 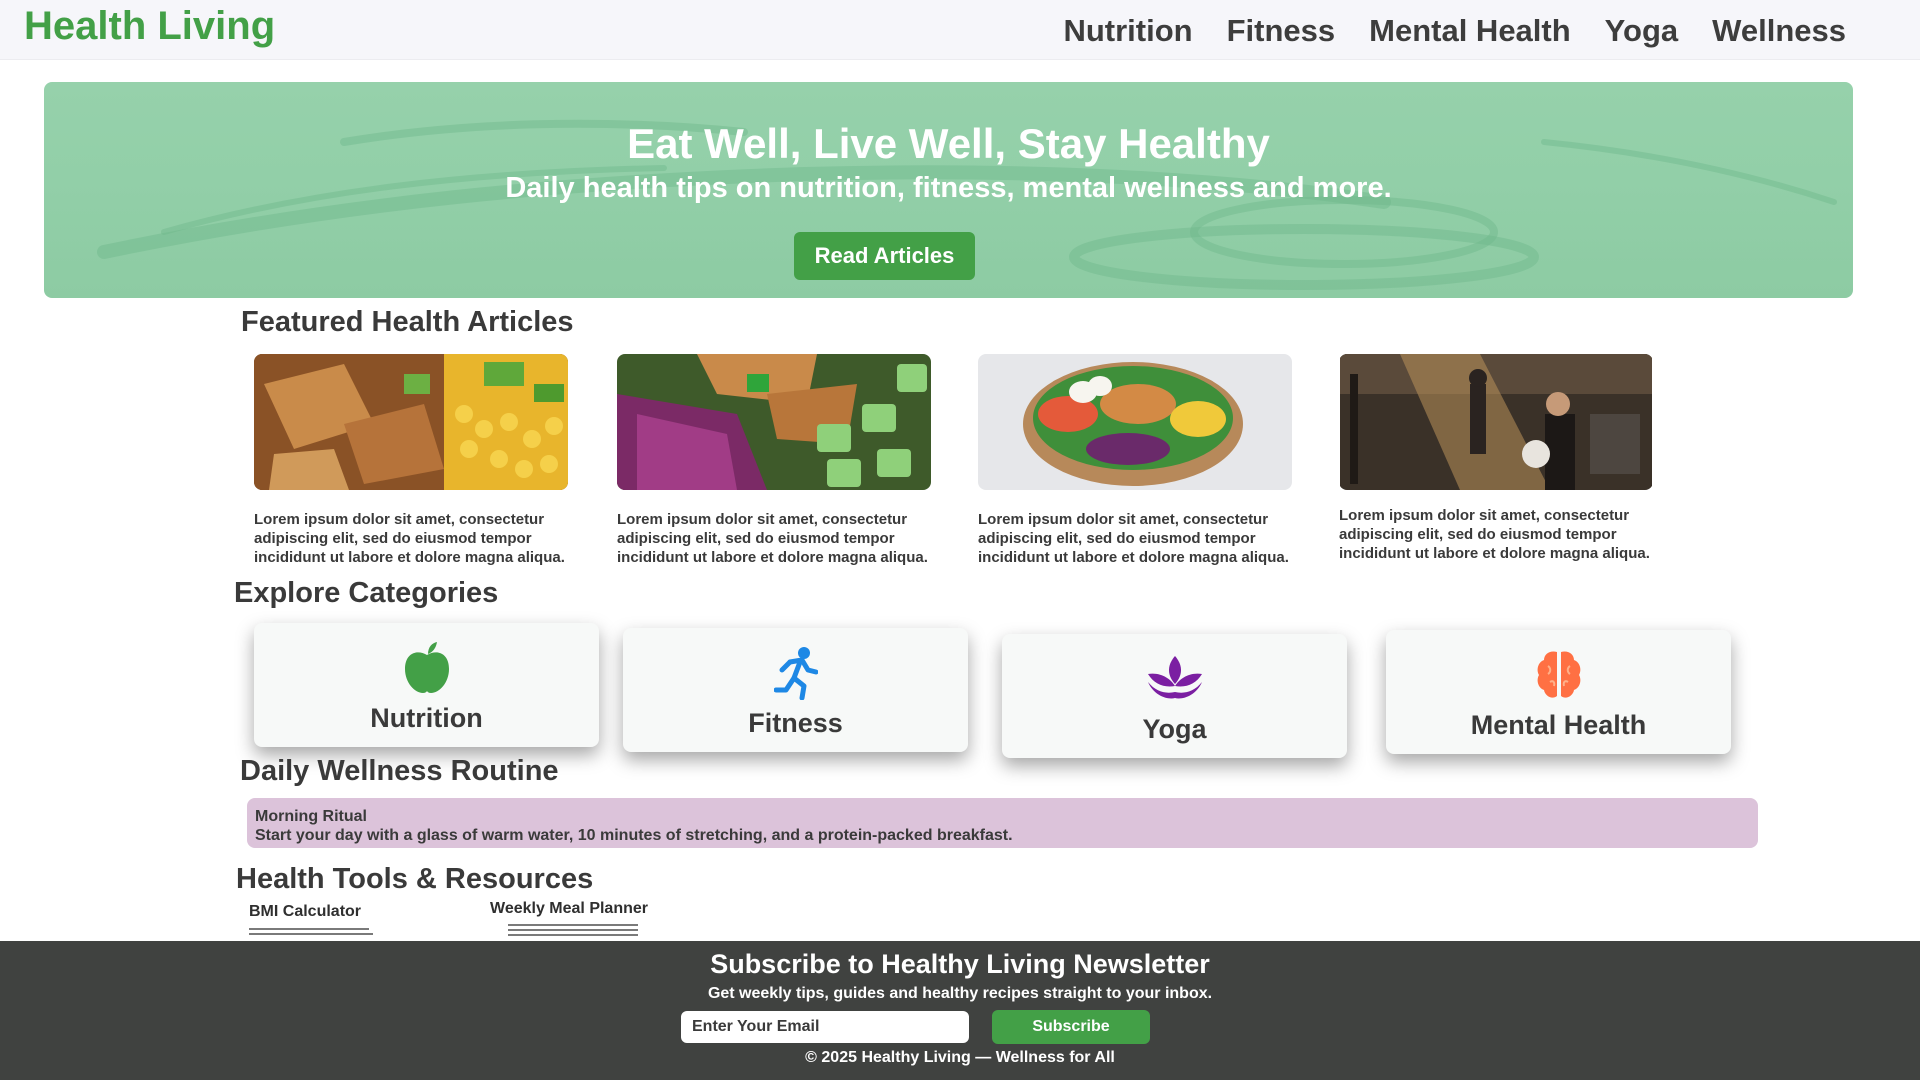 What do you see at coordinates (884, 256) in the screenshot?
I see `read-articles-button: Read Articles` at bounding box center [884, 256].